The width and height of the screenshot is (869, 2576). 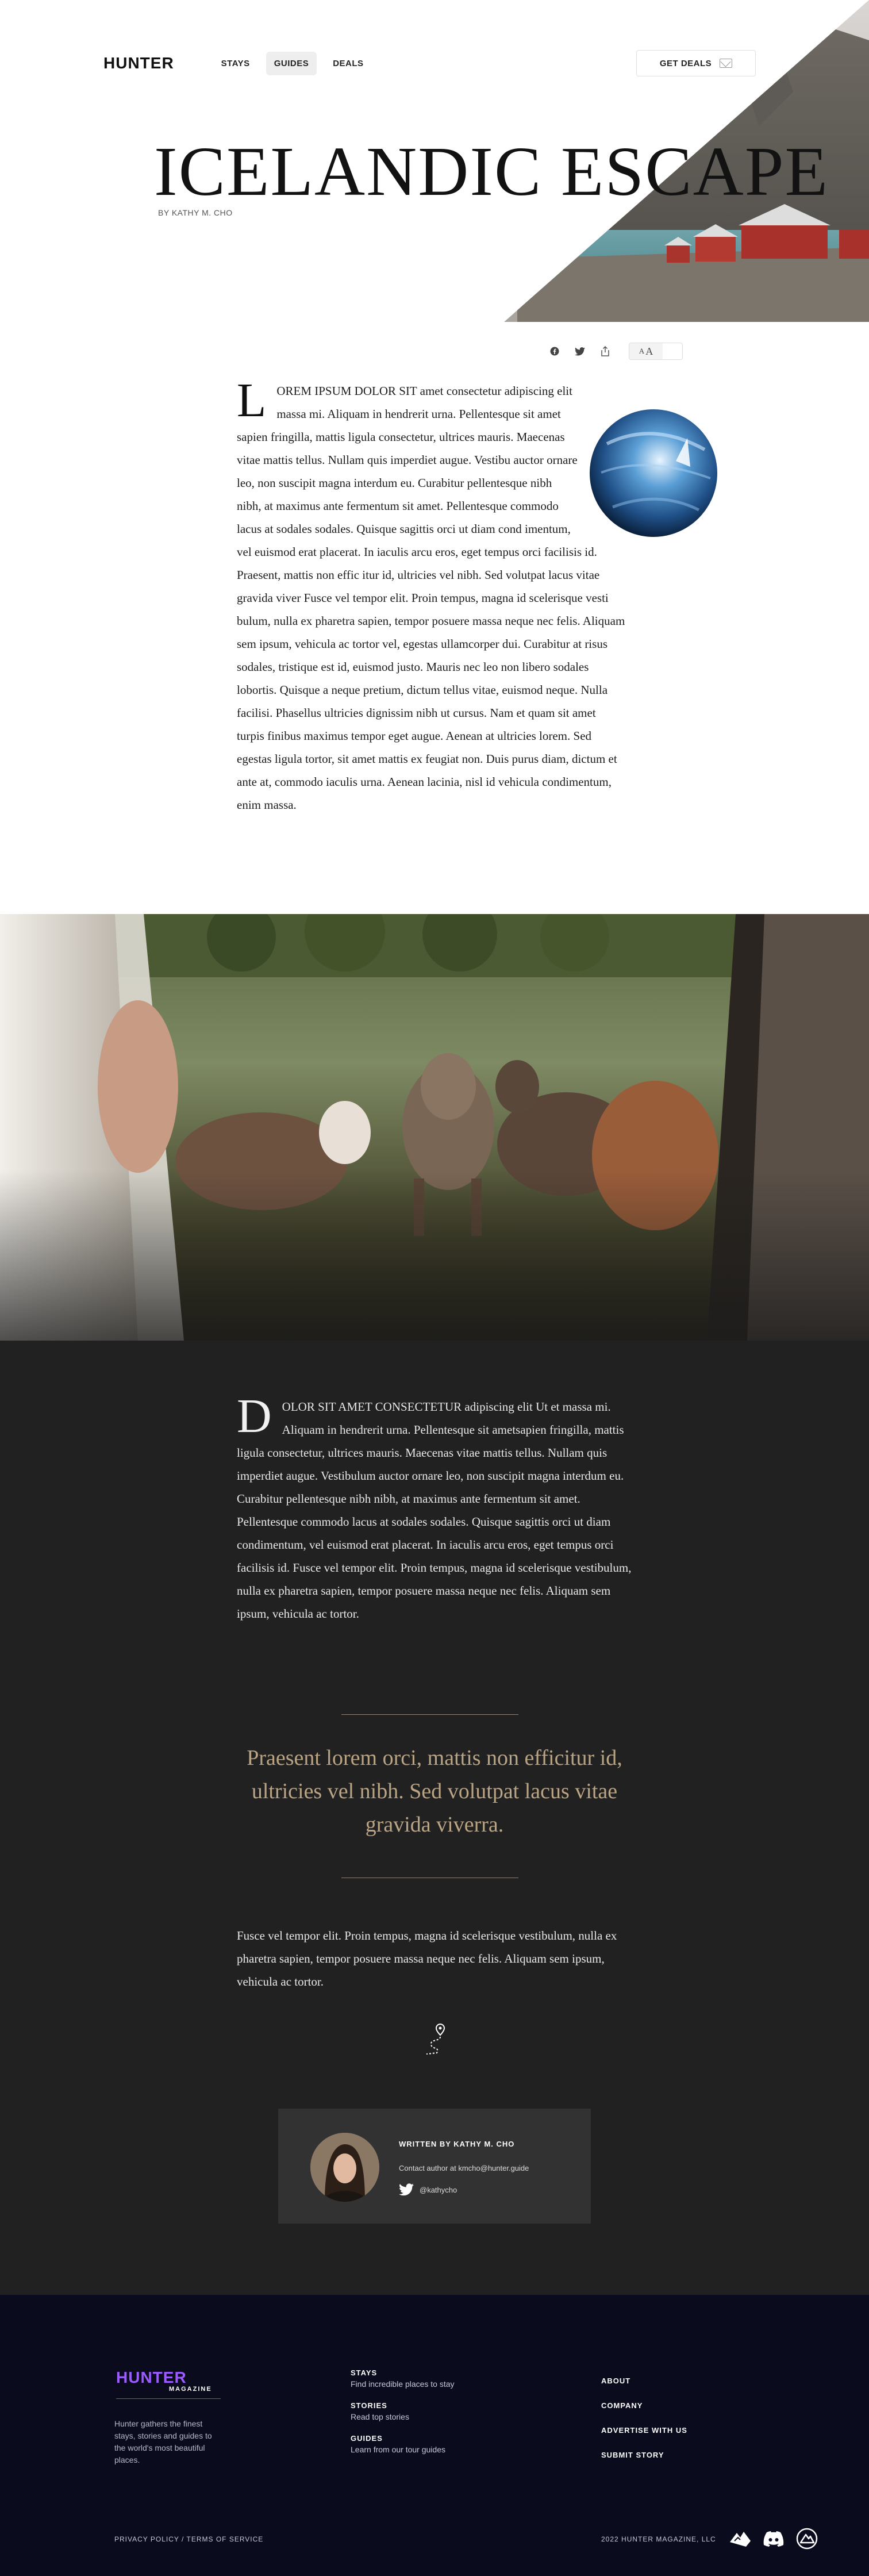 What do you see at coordinates (807, 2538) in the screenshot?
I see `mountain-logo-icon` at bounding box center [807, 2538].